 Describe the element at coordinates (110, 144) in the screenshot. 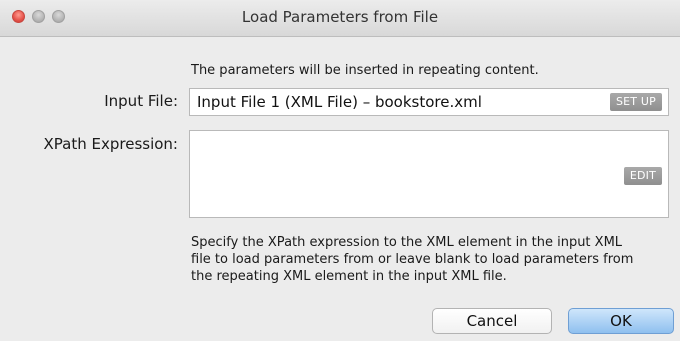

I see `xpath-expression-label: XPath Expression:` at that location.